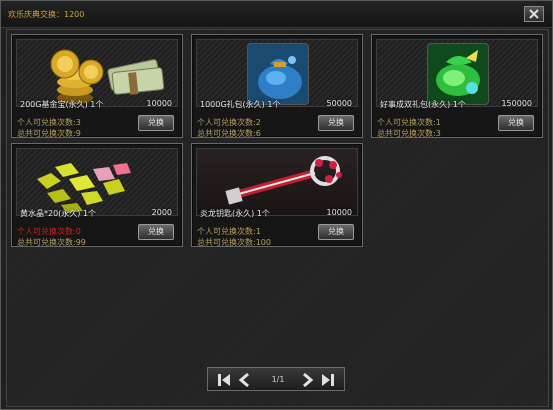  What do you see at coordinates (229, 122) in the screenshot?
I see `personal-limit: 个人可兑换次数:2` at bounding box center [229, 122].